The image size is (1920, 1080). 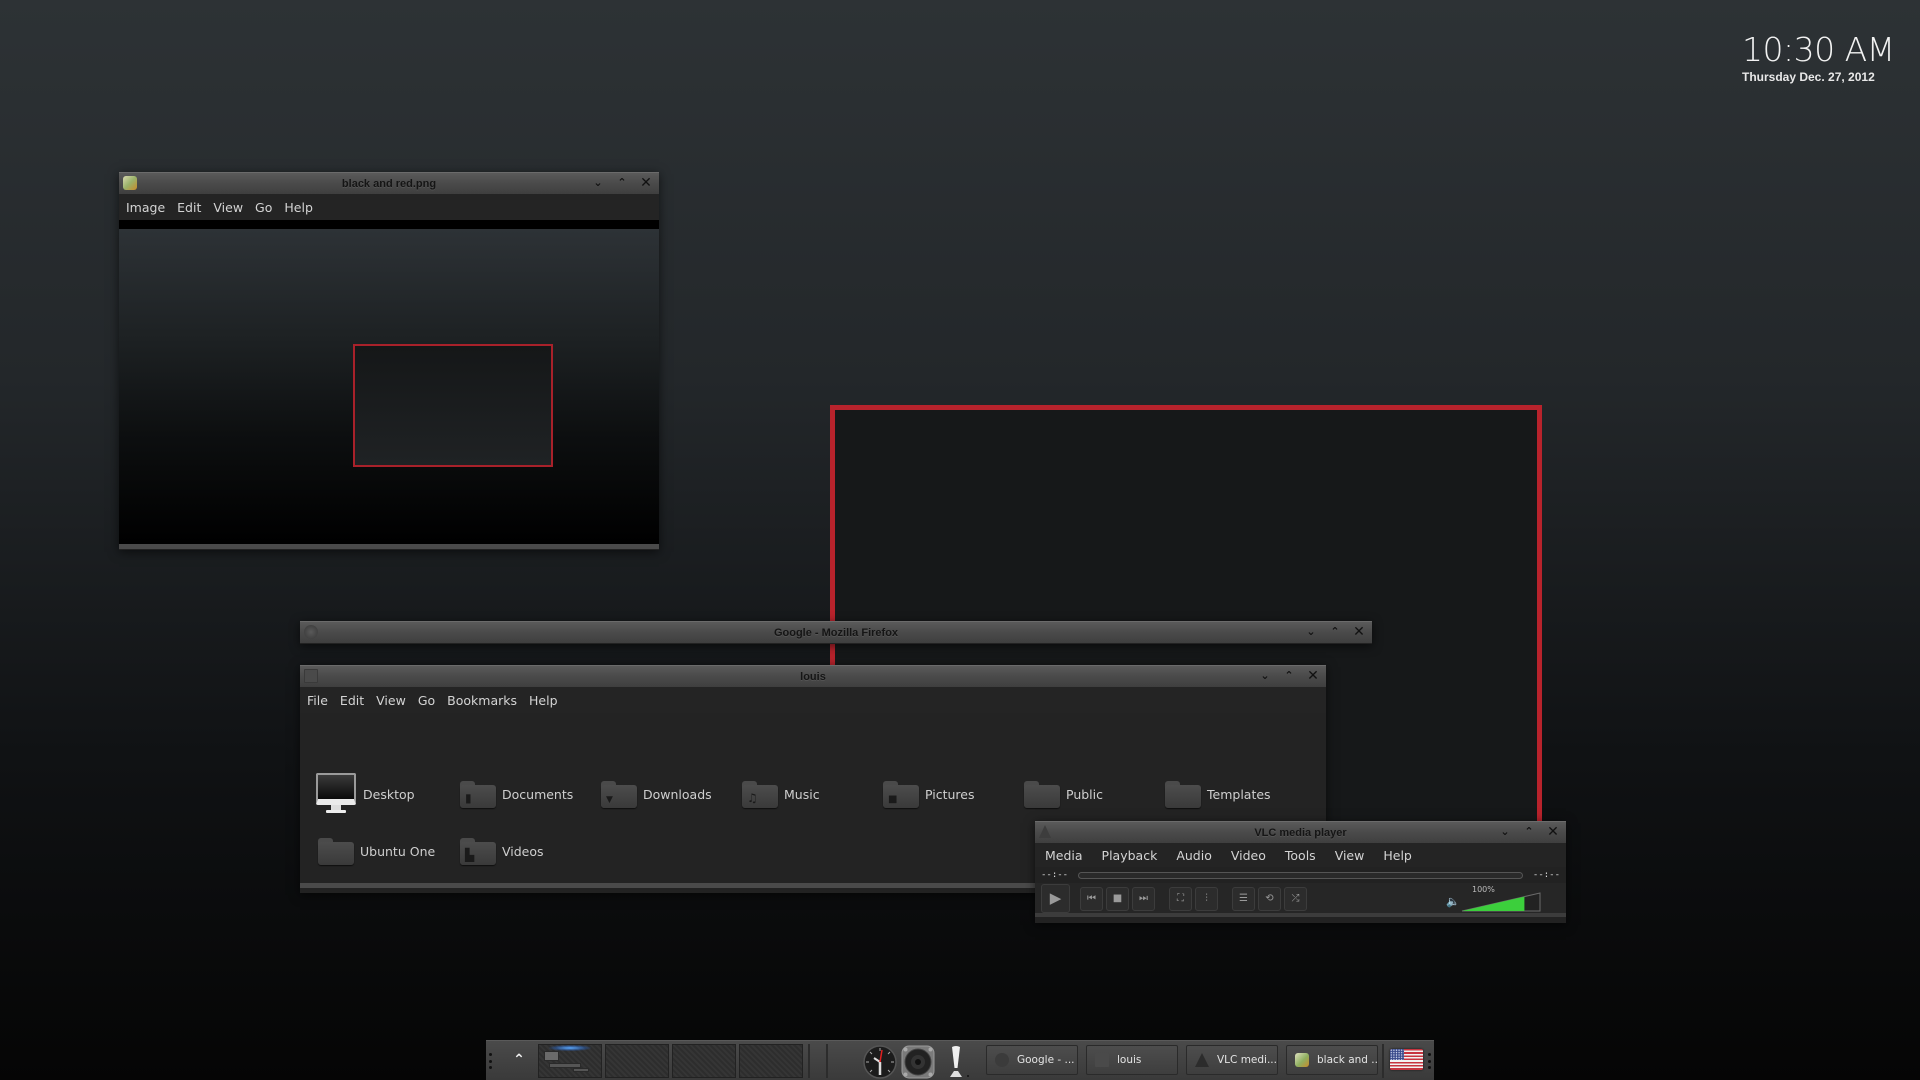 I want to click on file-item-label: Music, so click(x=802, y=794).